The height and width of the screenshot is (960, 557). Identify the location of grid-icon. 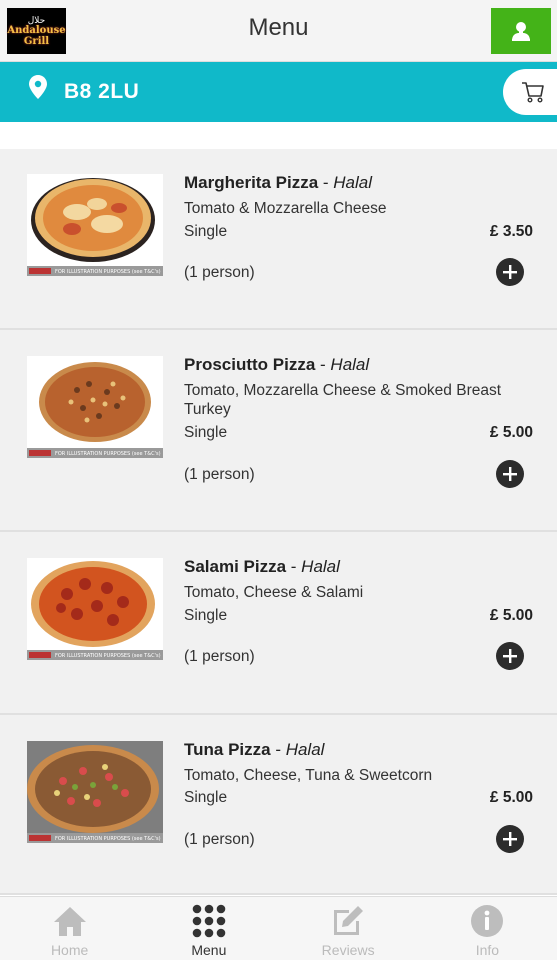
(209, 921).